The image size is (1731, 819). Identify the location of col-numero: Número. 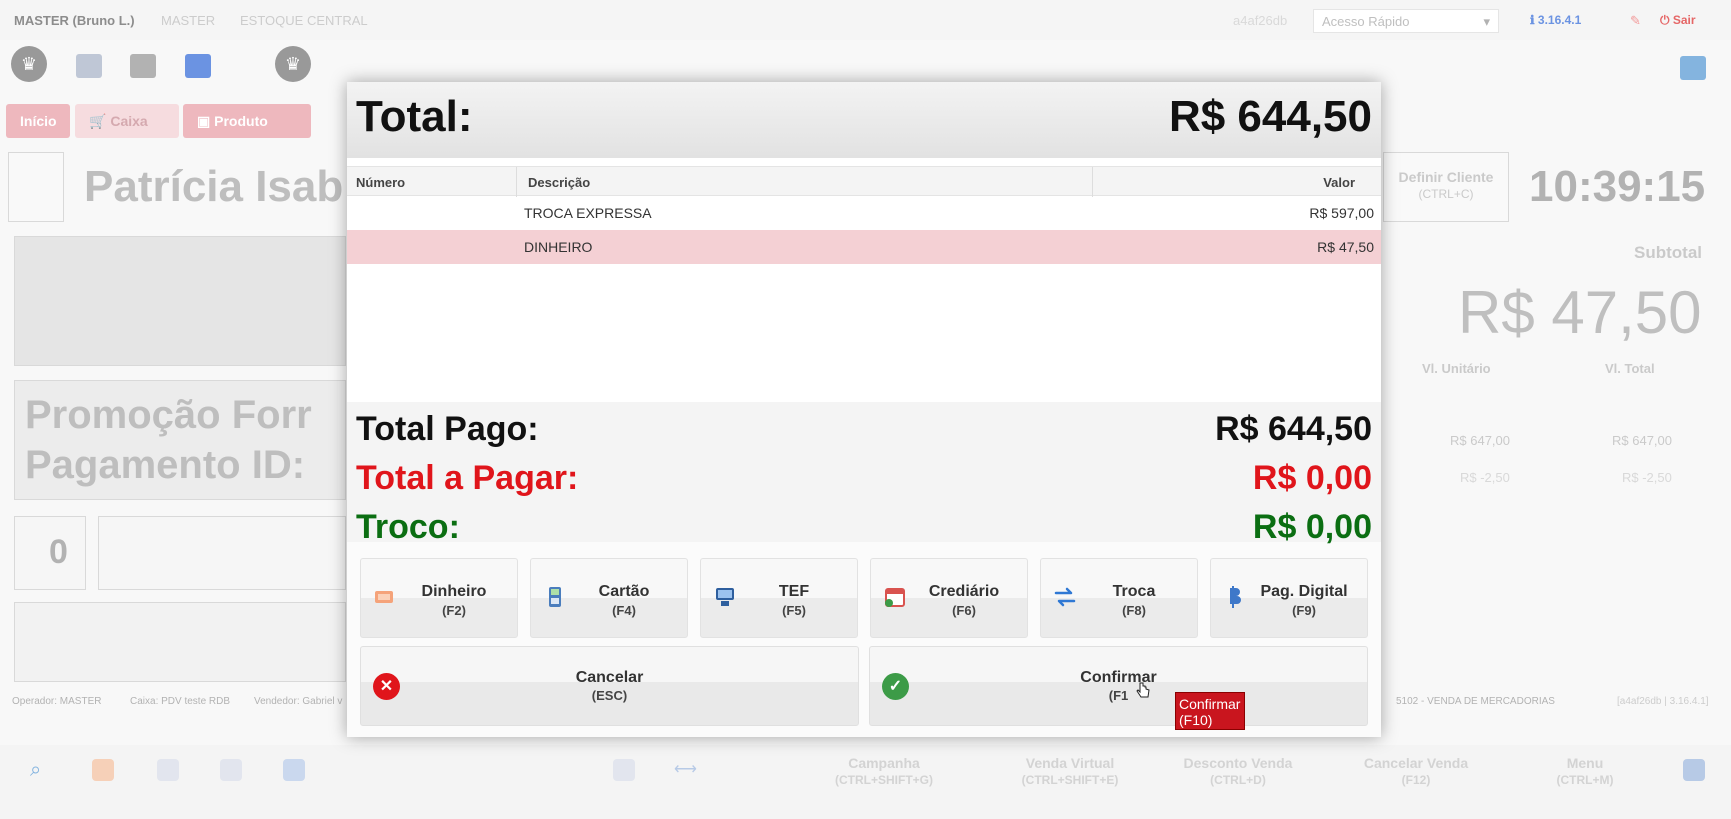
(381, 182).